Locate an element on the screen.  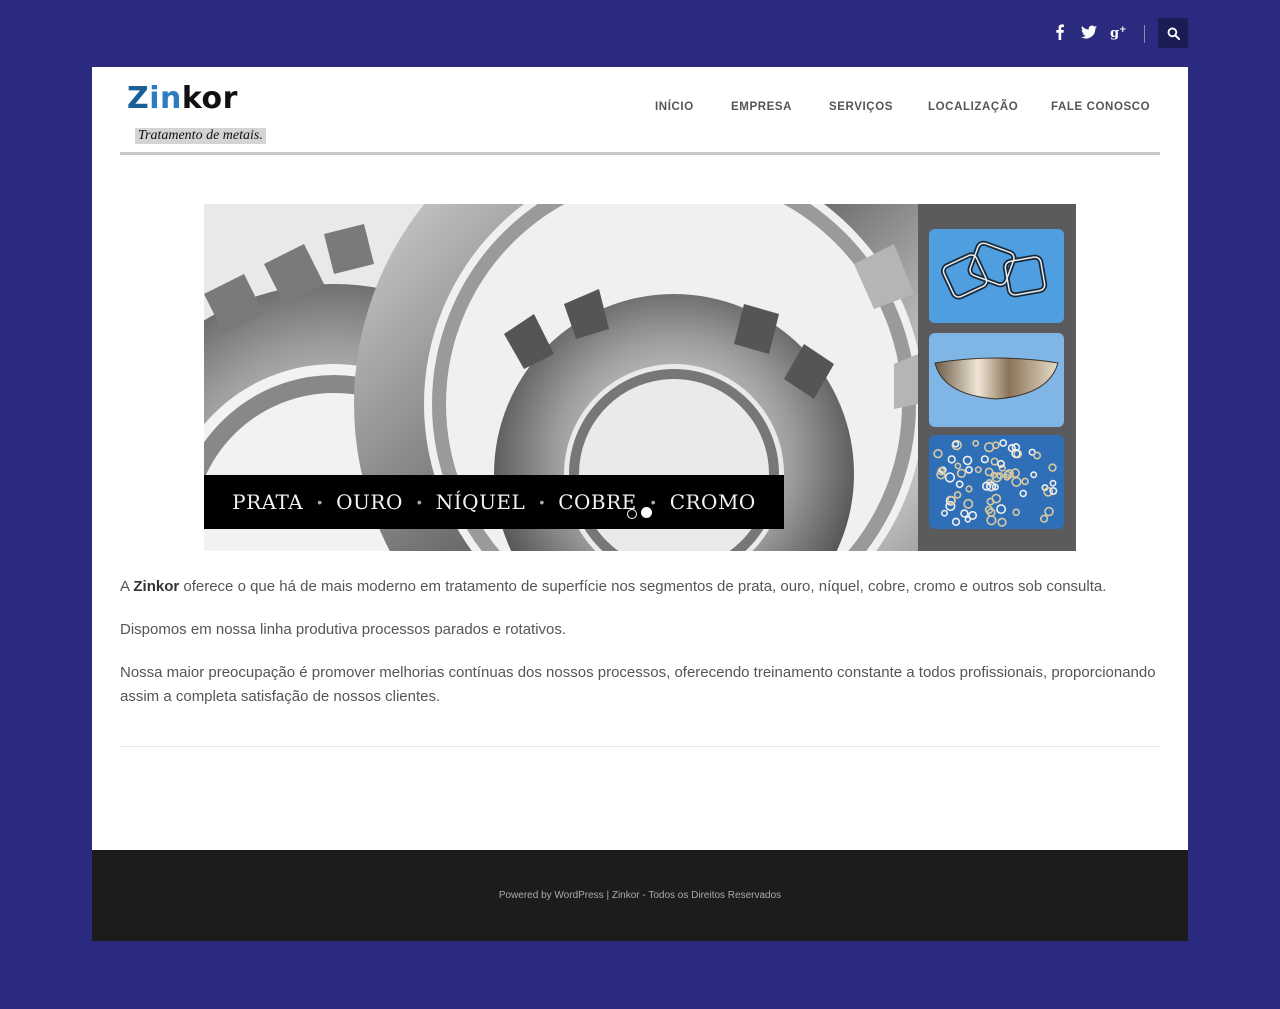
brand-name: Zinkor is located at coordinates (156, 586).